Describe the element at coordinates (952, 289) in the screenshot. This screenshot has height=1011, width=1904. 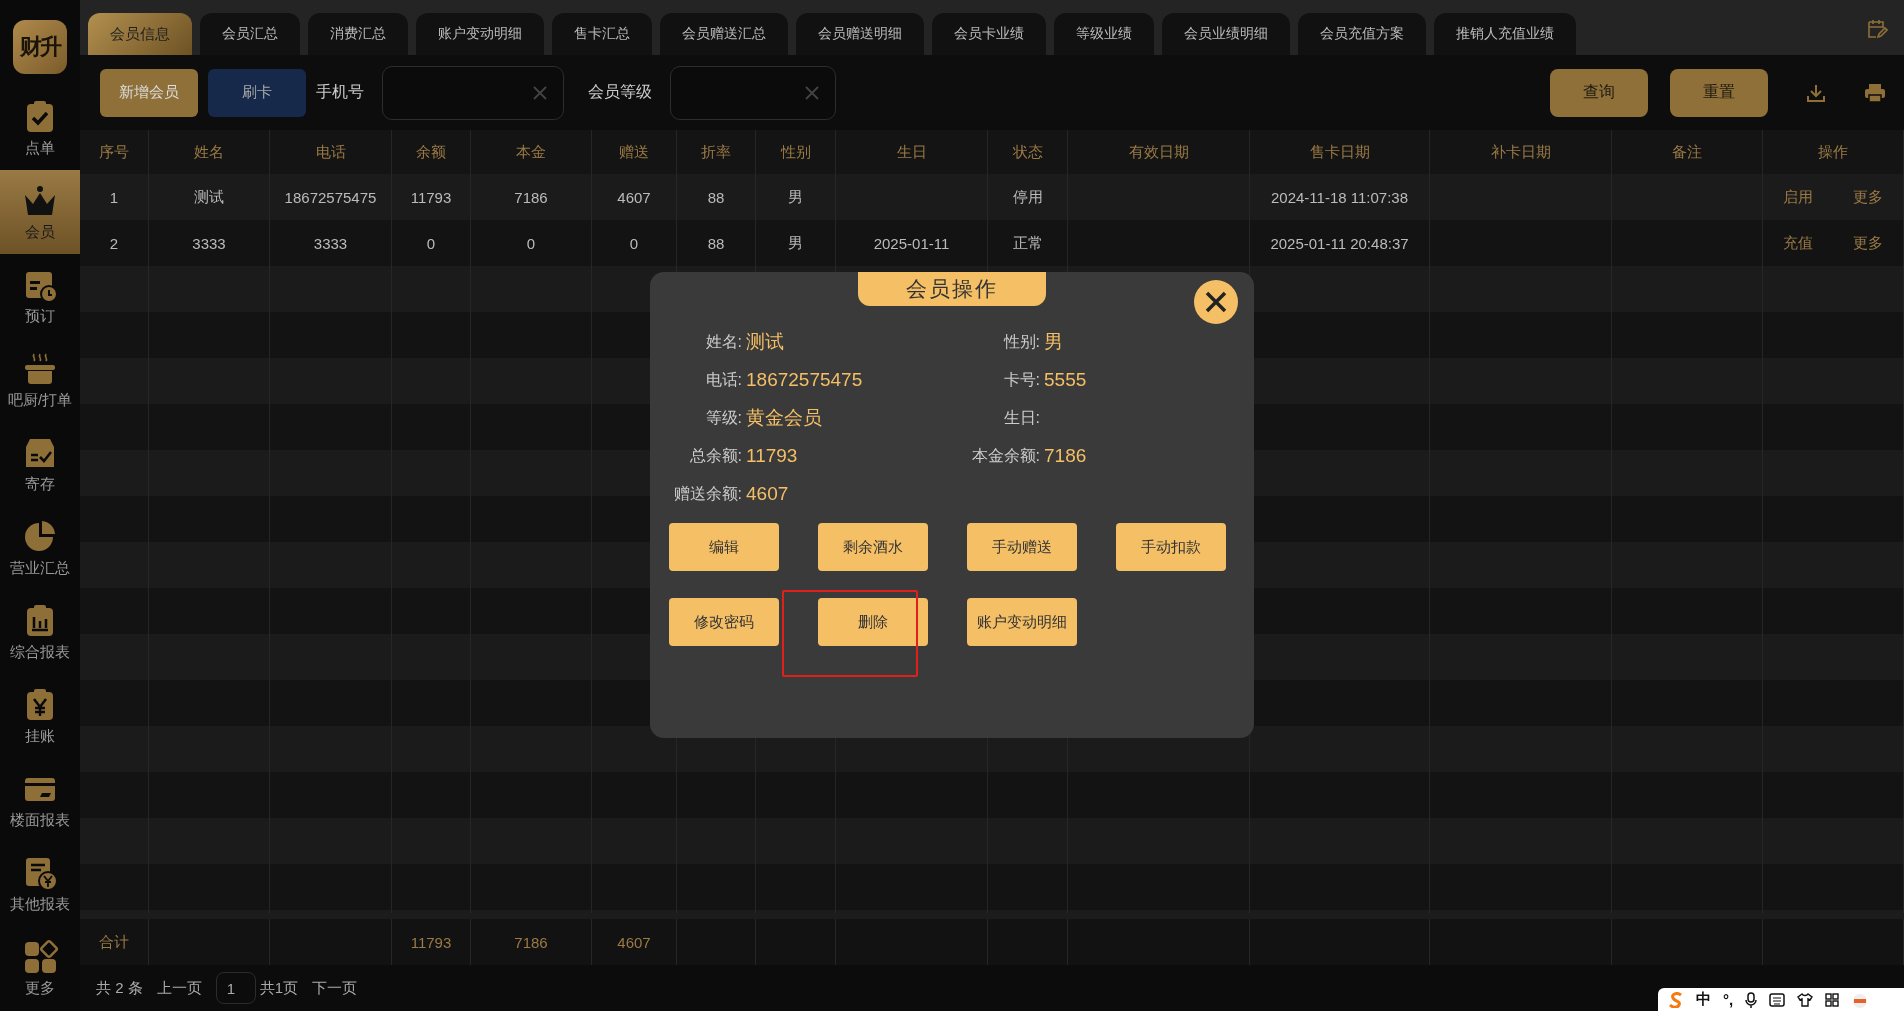
I see `dialog-title: 会员操作` at that location.